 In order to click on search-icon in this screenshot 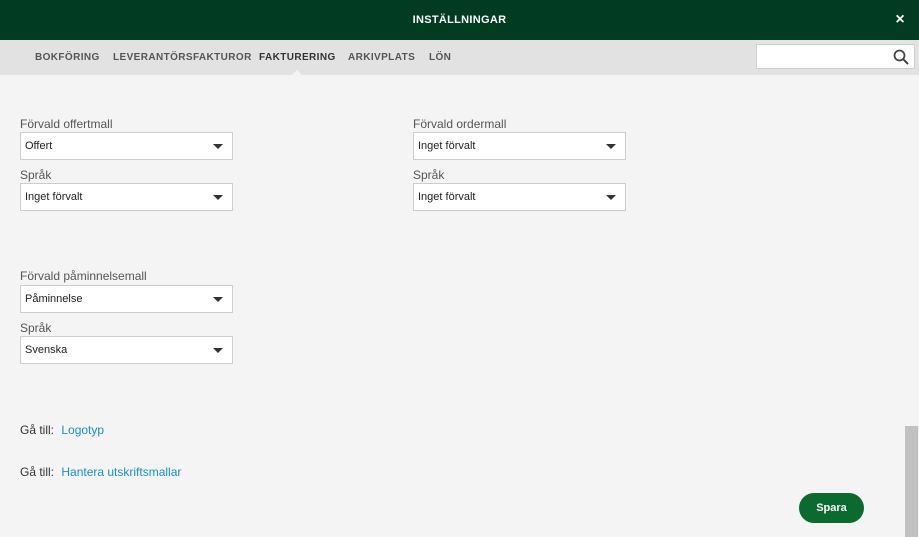, I will do `click(901, 57)`.